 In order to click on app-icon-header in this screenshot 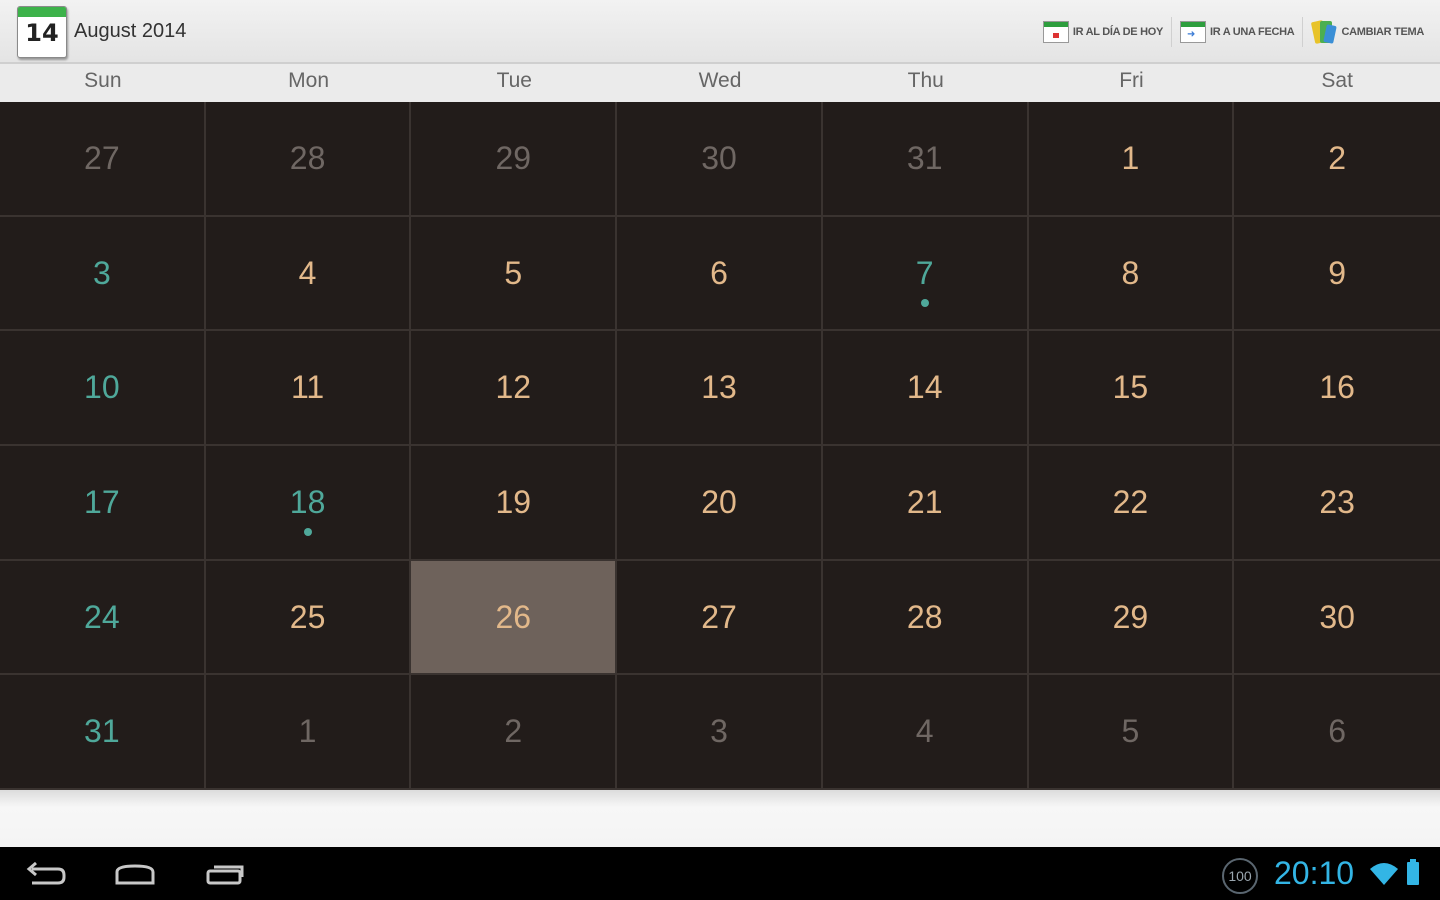, I will do `click(42, 12)`.